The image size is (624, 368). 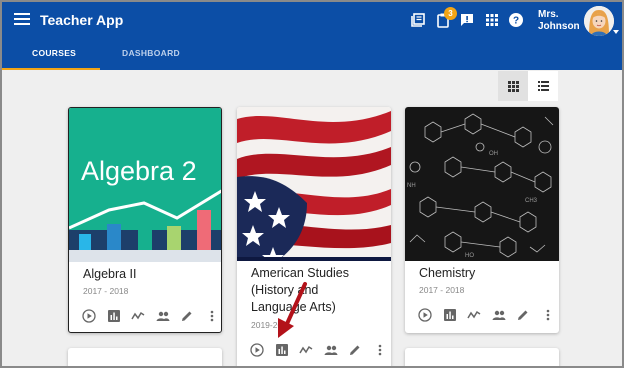 I want to click on course-title: Algebra II, so click(x=110, y=274).